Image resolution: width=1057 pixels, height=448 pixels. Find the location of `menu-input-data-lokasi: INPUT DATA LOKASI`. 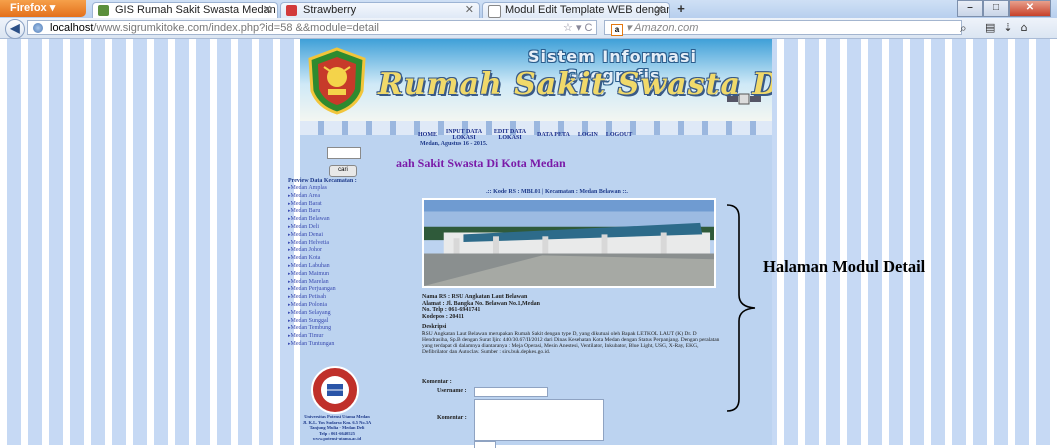

menu-input-data-lokasi: INPUT DATA LOKASI is located at coordinates (464, 135).